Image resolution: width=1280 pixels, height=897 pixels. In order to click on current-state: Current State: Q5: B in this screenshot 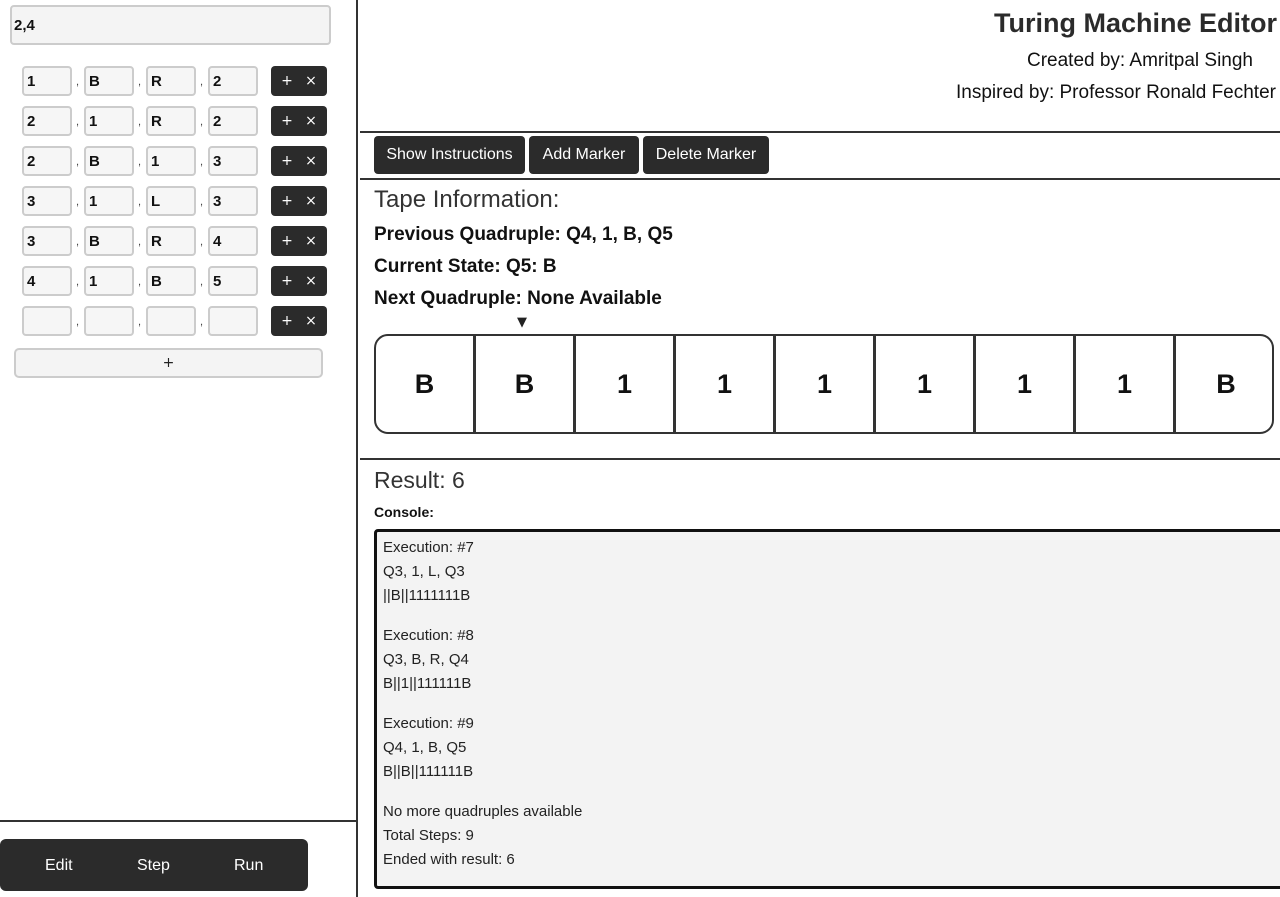, I will do `click(465, 266)`.